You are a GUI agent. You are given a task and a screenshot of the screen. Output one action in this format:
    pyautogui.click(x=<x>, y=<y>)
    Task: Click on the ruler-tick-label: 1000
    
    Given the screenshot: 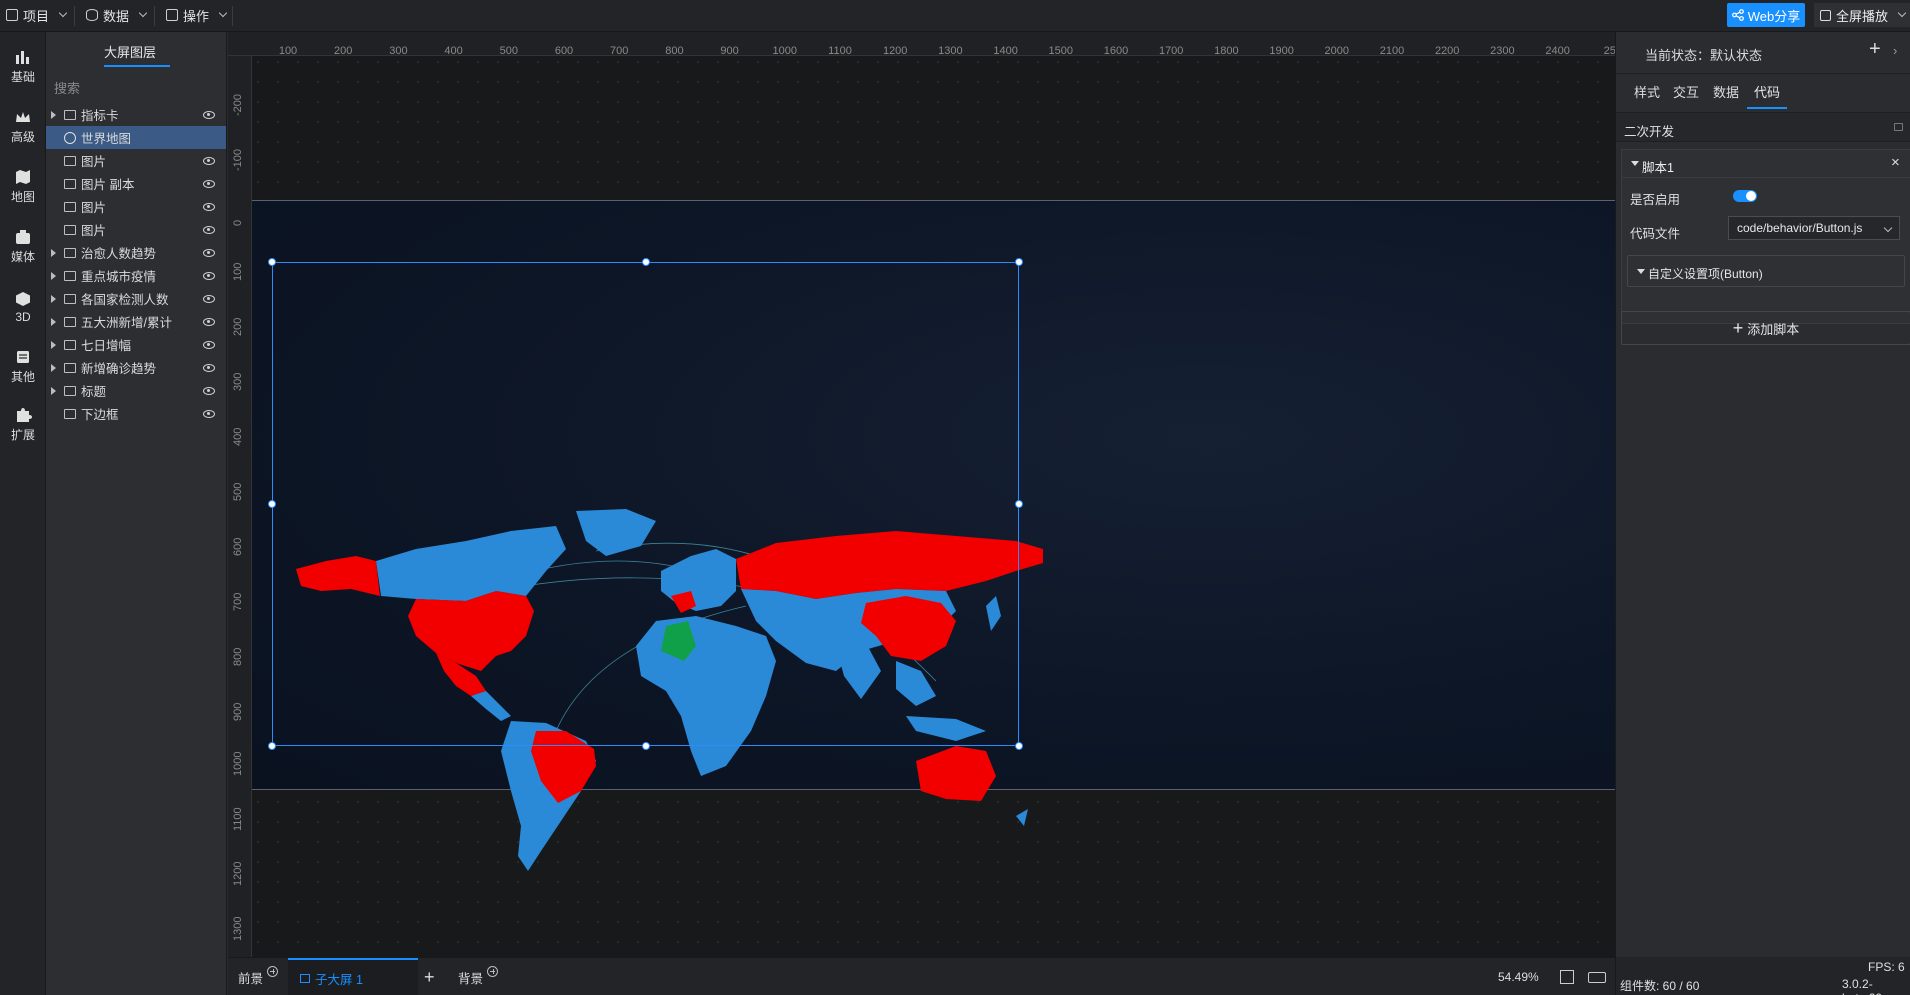 What is the action you would take?
    pyautogui.click(x=785, y=51)
    